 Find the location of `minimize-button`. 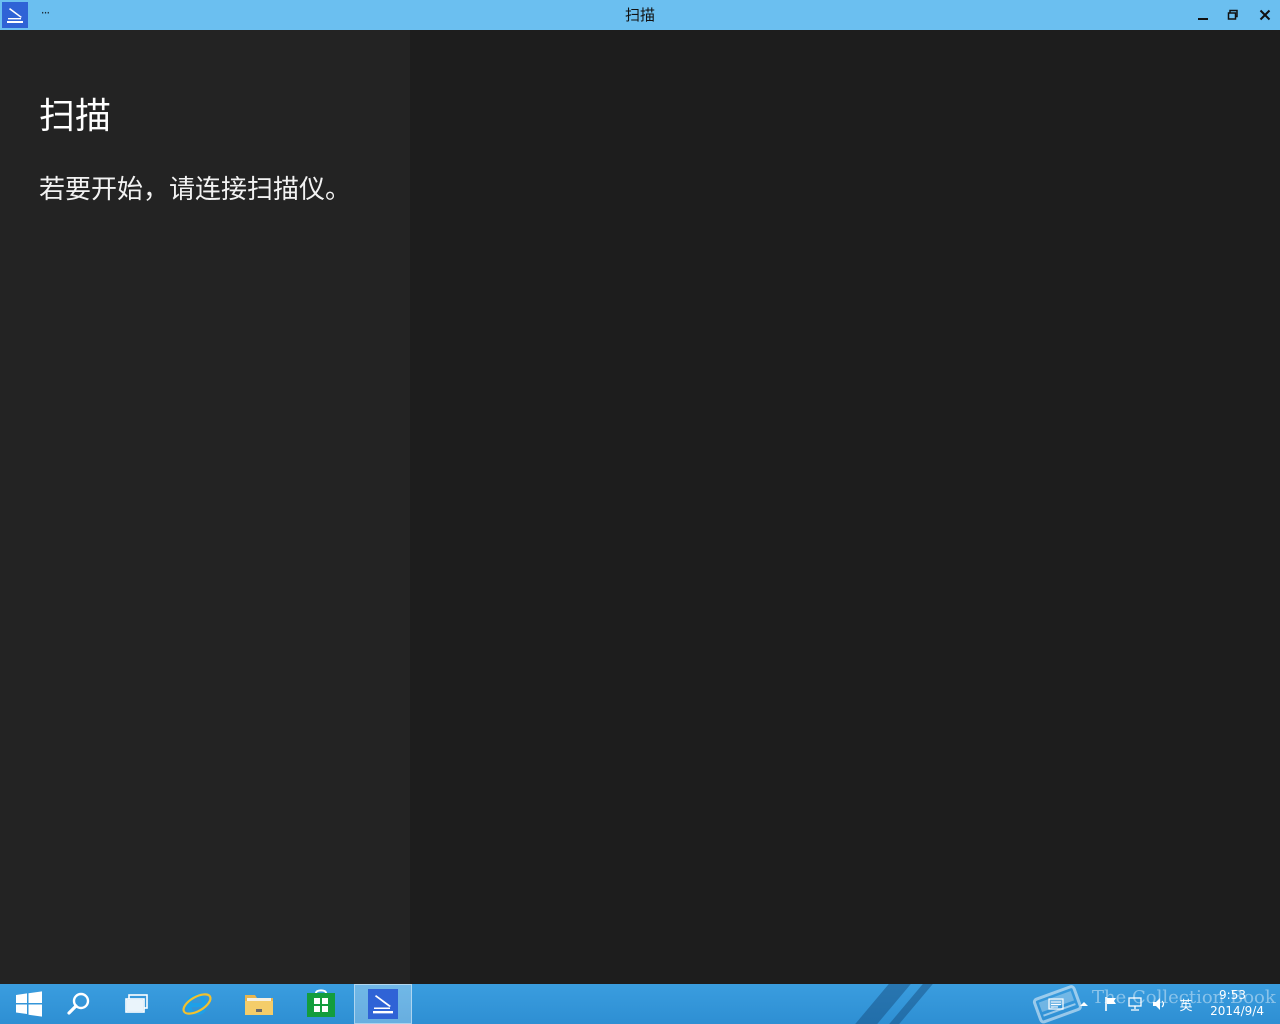

minimize-button is located at coordinates (1203, 15).